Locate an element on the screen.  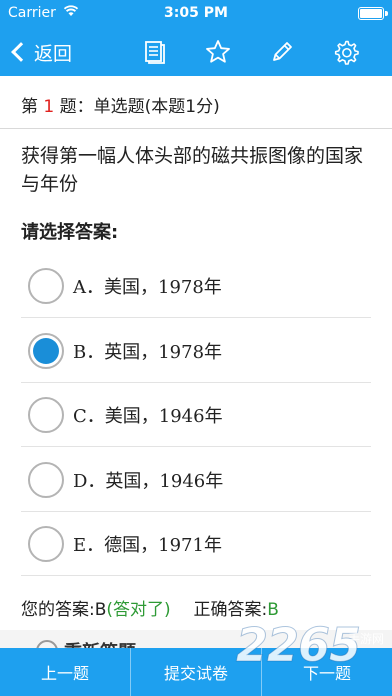
correct-answer-label: 正确答案: is located at coordinates (230, 610).